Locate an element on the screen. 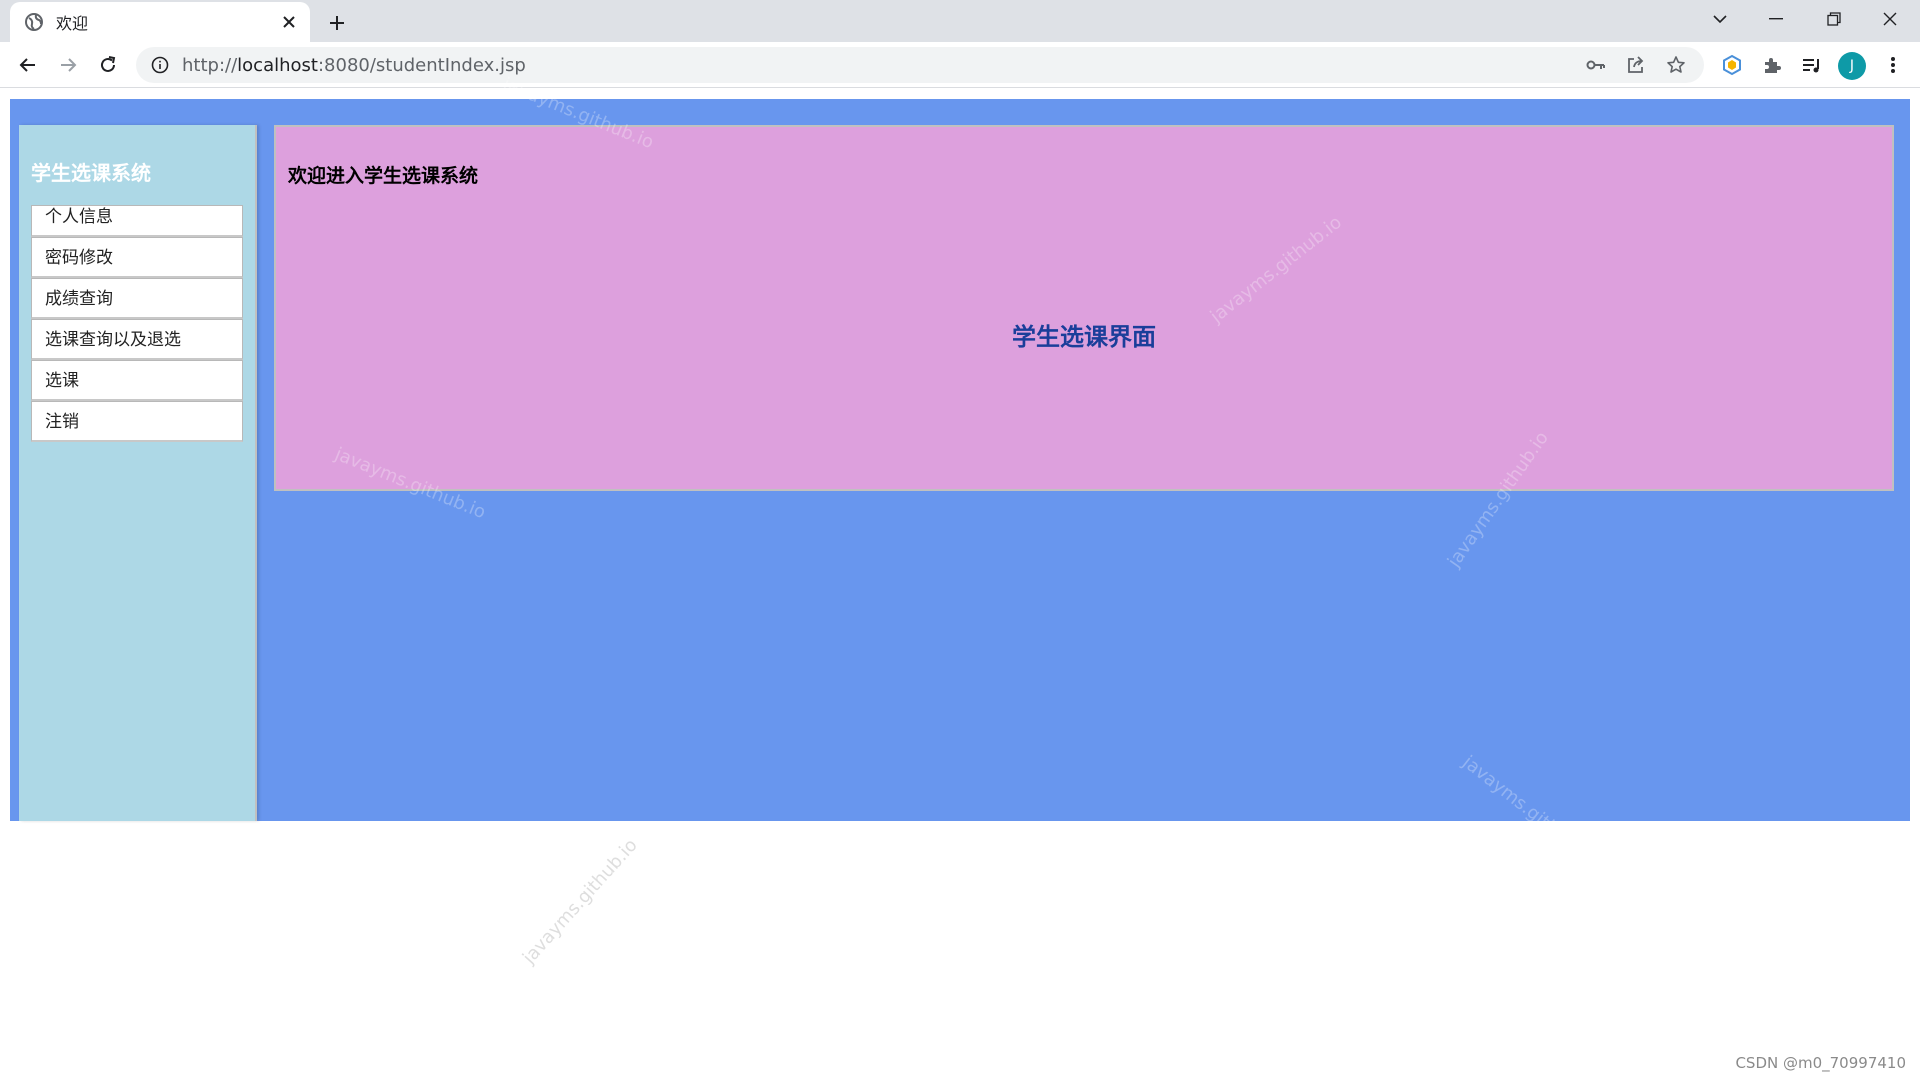  site-info-icon is located at coordinates (160, 65).